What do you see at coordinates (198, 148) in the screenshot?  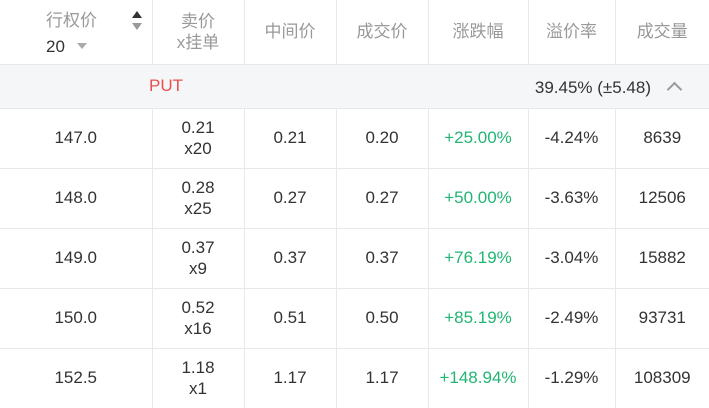 I see `ask-size: x20` at bounding box center [198, 148].